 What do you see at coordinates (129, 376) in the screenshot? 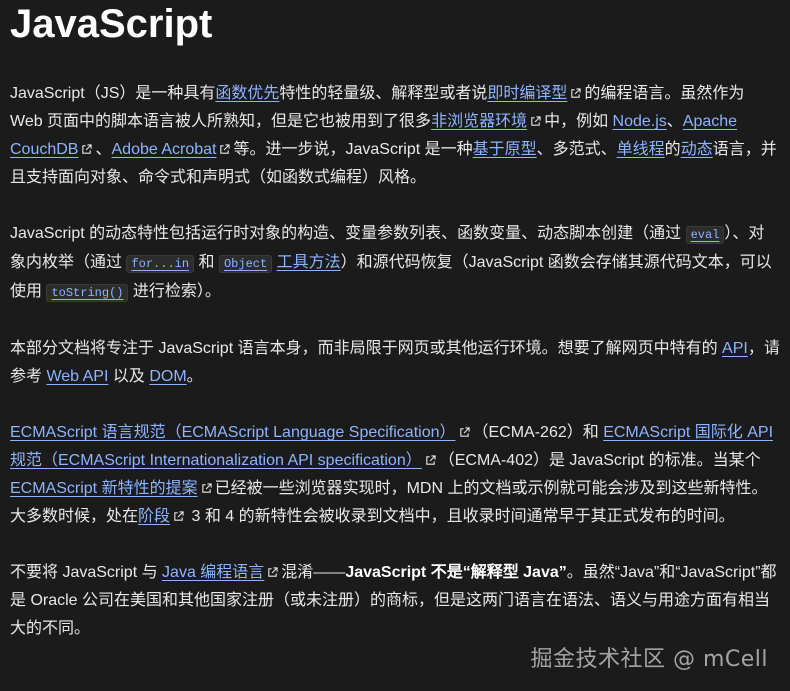
I see `text: 以及` at bounding box center [129, 376].